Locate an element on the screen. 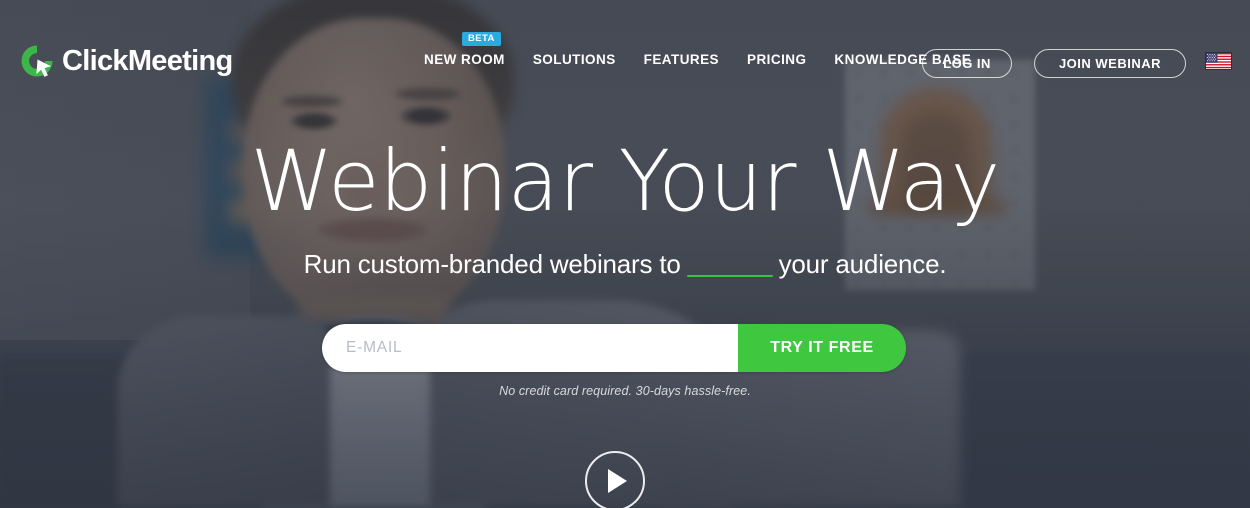 The image size is (1250, 508). nav-item-new-room: NEW ROOM BETA is located at coordinates (464, 49).